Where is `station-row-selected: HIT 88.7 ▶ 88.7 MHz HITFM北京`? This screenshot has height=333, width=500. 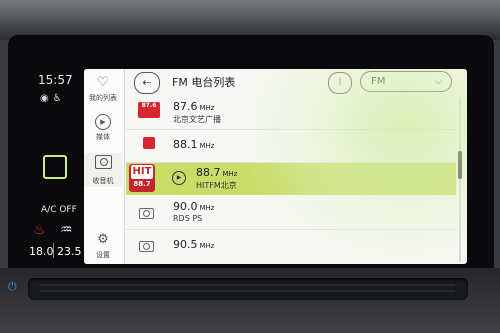 station-row-selected: HIT 88.7 ▶ 88.7 MHz HITFM北京 is located at coordinates (291, 179).